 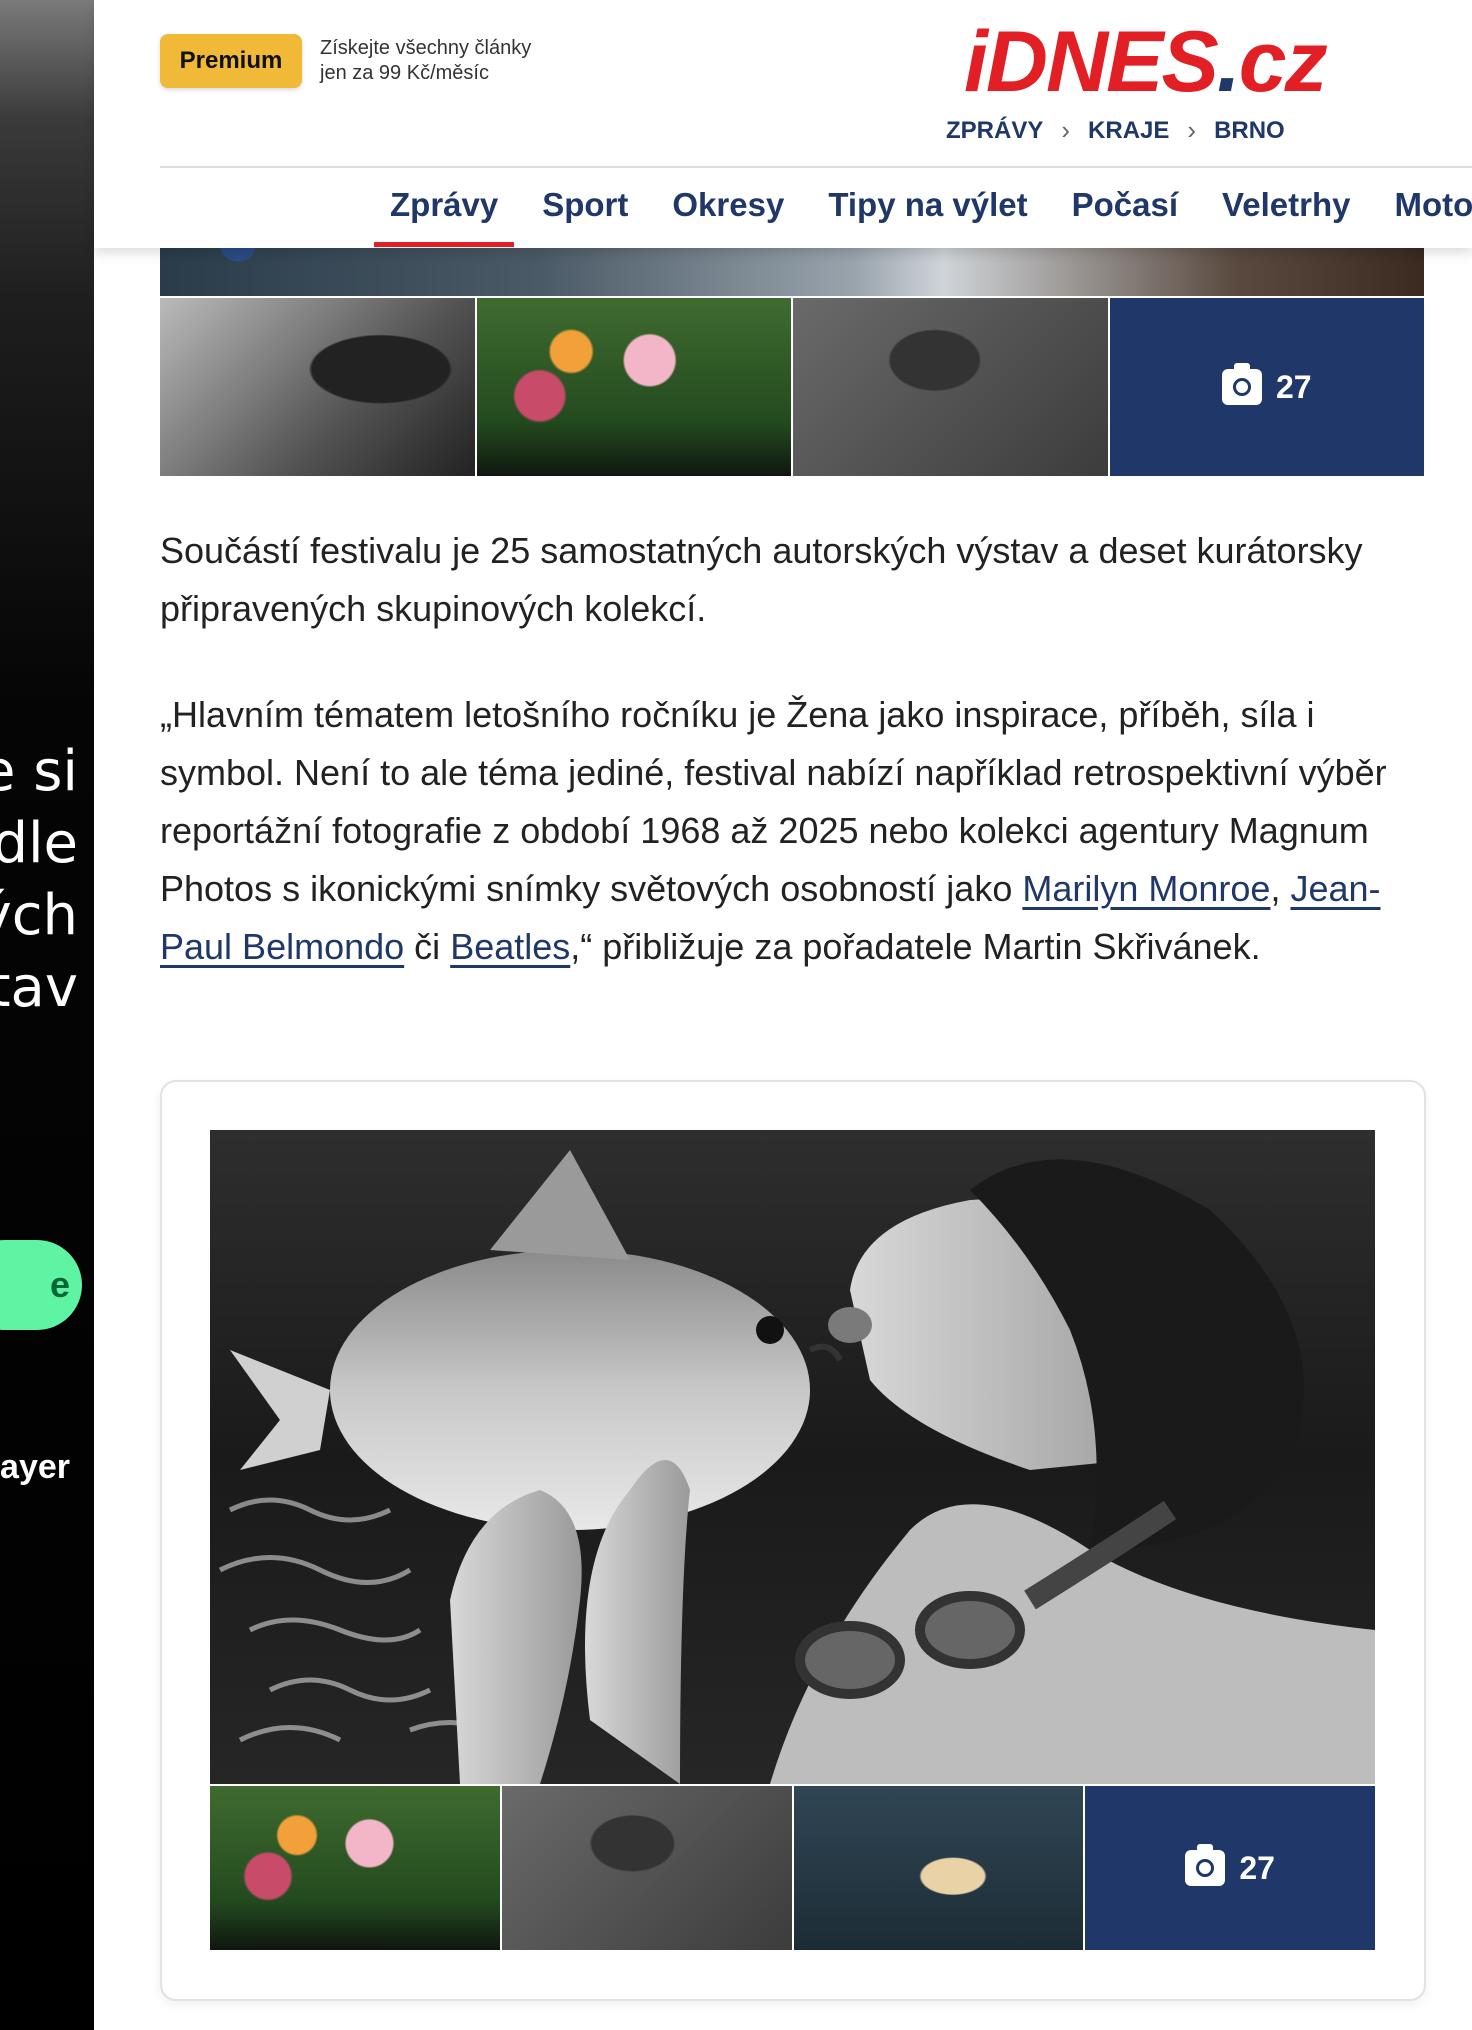 What do you see at coordinates (927, 205) in the screenshot?
I see `nav-item-tipy-na-vylet: Tipy na výlet` at bounding box center [927, 205].